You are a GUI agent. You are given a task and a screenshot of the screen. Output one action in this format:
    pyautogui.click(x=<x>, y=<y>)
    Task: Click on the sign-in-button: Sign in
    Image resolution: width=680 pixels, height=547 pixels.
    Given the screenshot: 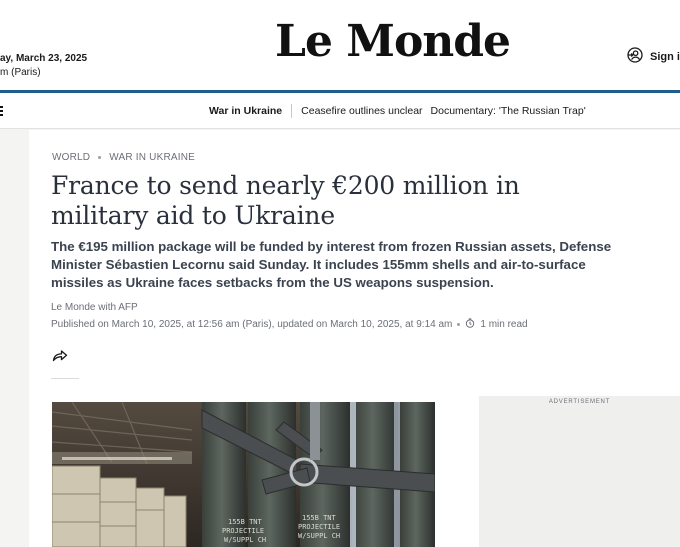 What is the action you would take?
    pyautogui.click(x=653, y=57)
    